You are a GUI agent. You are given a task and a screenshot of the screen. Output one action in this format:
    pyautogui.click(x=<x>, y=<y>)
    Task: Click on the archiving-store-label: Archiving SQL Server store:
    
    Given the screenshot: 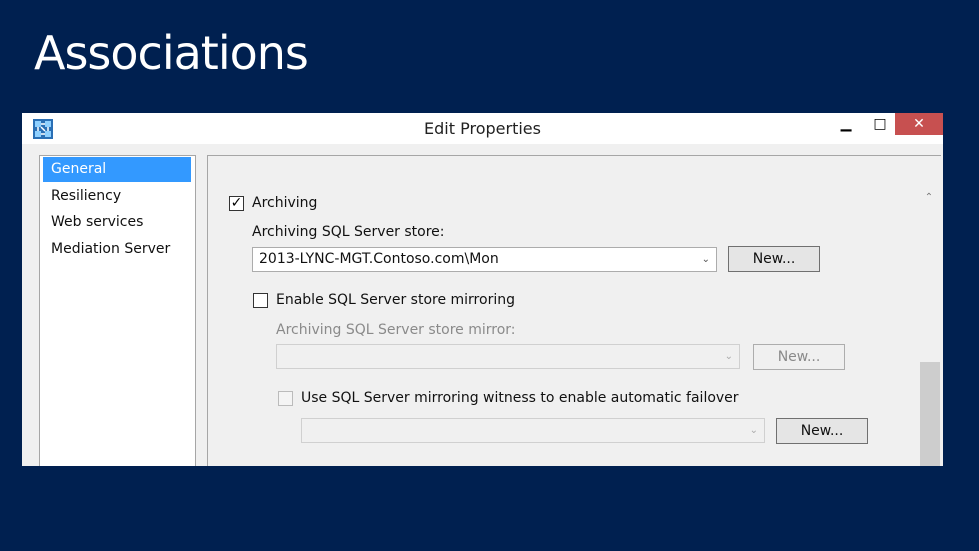 What is the action you would take?
    pyautogui.click(x=348, y=232)
    